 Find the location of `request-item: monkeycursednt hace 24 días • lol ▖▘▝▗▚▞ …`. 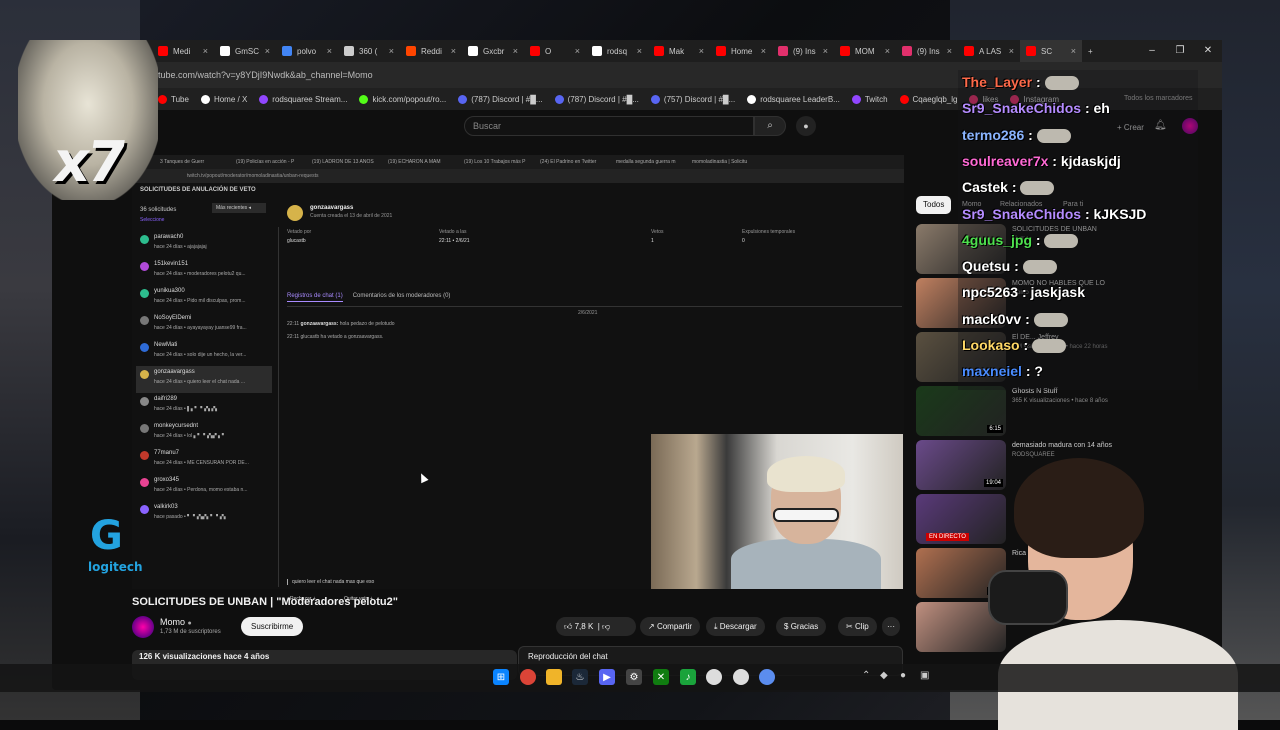

request-item: monkeycursednt hace 24 días • lol ▖▘▝▗▚▞ … is located at coordinates (204, 433).